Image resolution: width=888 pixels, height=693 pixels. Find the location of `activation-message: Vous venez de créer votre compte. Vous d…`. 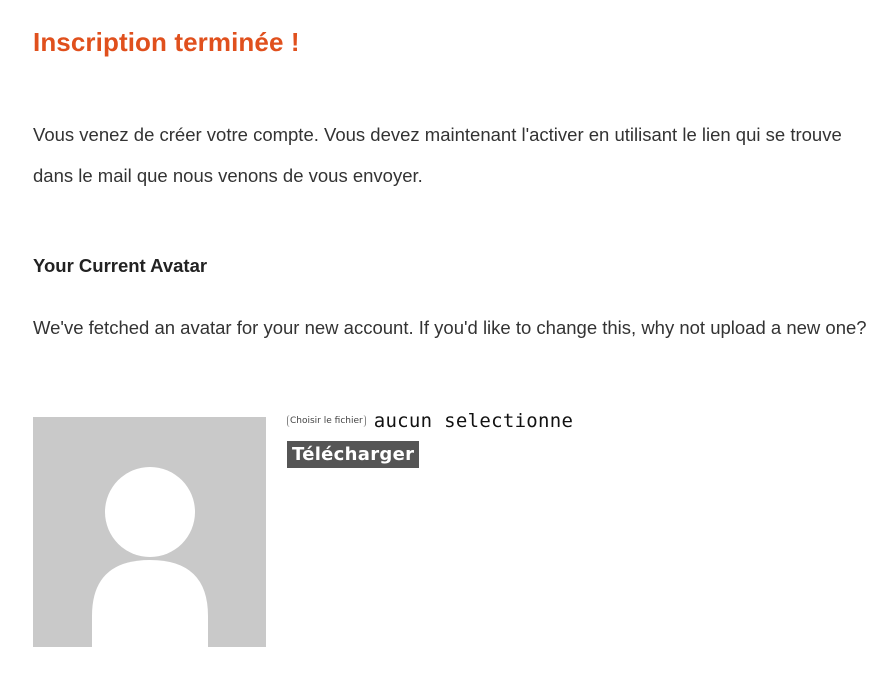

activation-message: Vous venez de créer votre compte. Vous d… is located at coordinates (437, 155).